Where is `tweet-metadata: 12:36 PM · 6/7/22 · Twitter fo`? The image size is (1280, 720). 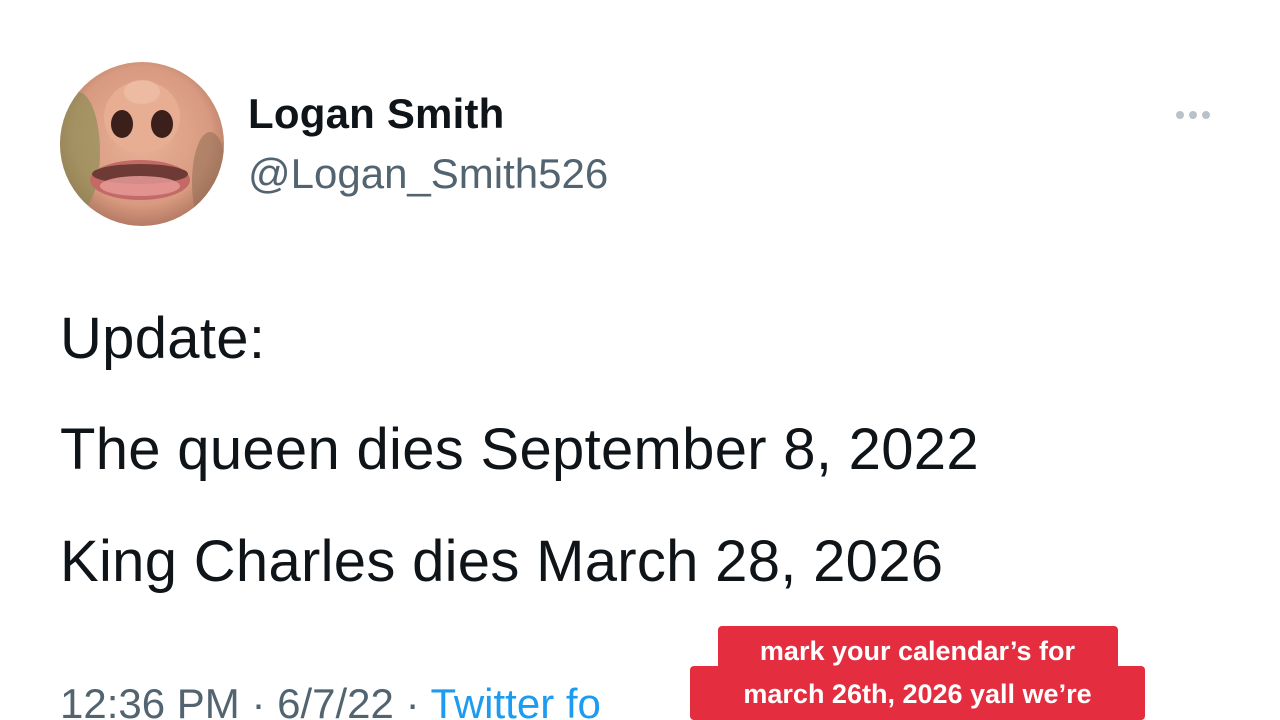
tweet-metadata: 12:36 PM · 6/7/22 · Twitter fo is located at coordinates (330, 700).